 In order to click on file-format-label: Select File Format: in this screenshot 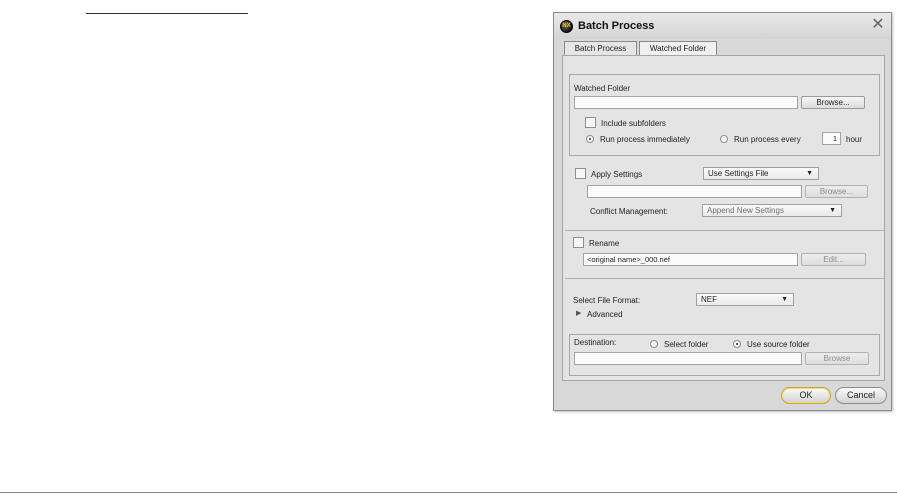, I will do `click(607, 300)`.